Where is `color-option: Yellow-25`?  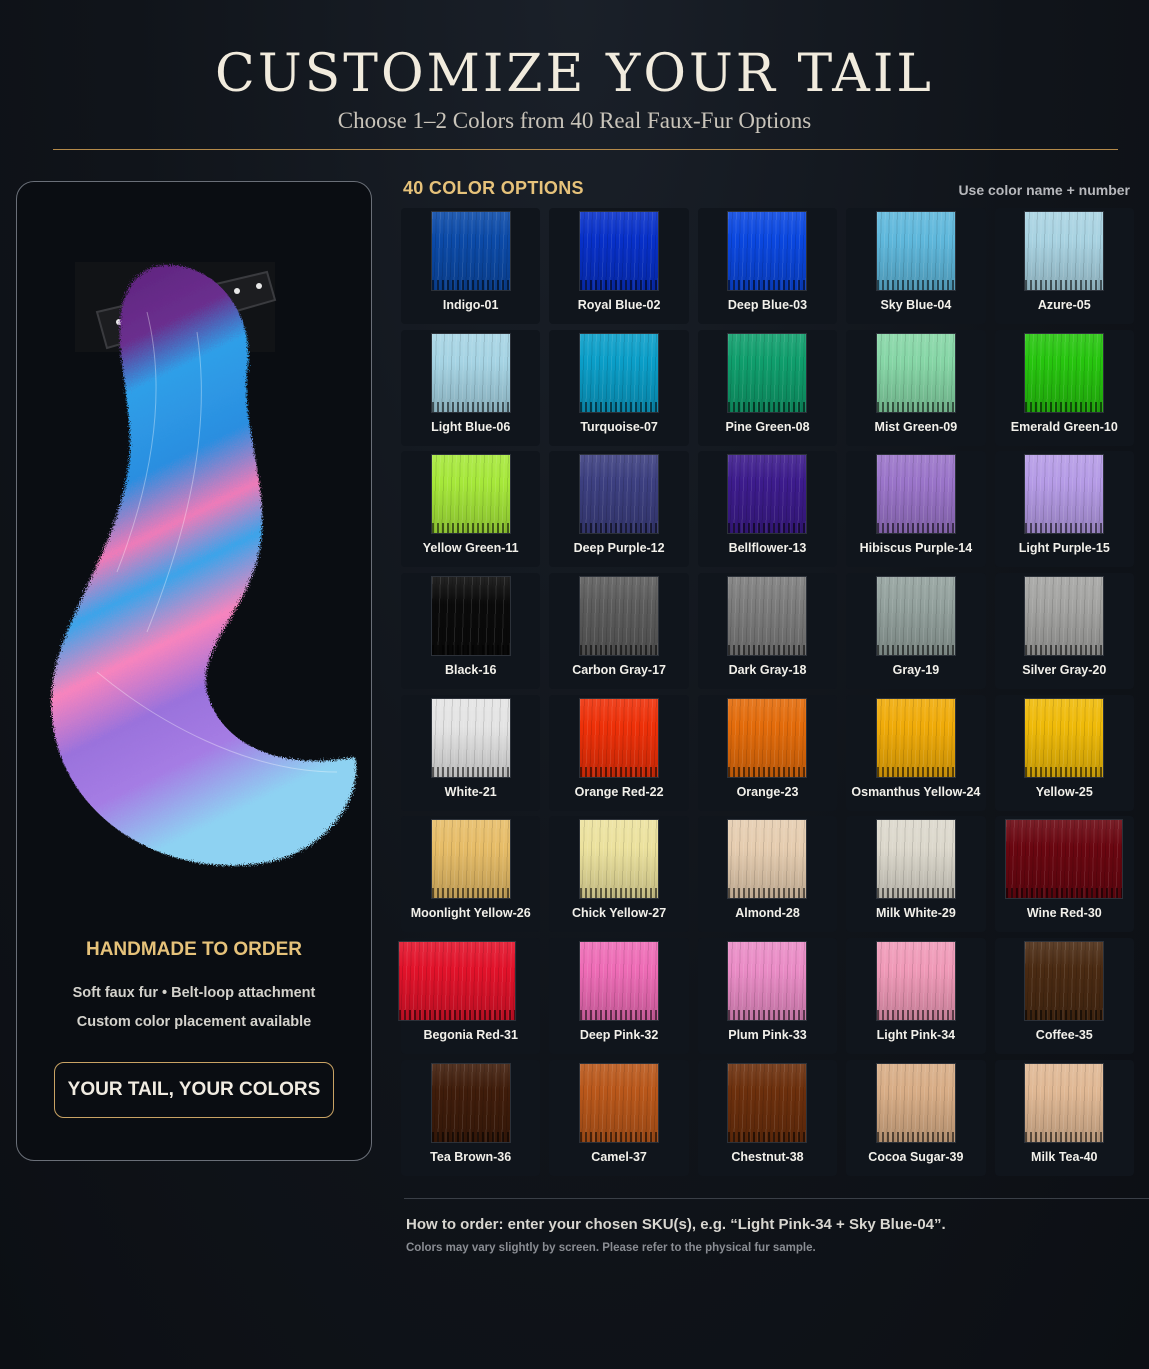 color-option: Yellow-25 is located at coordinates (1064, 752).